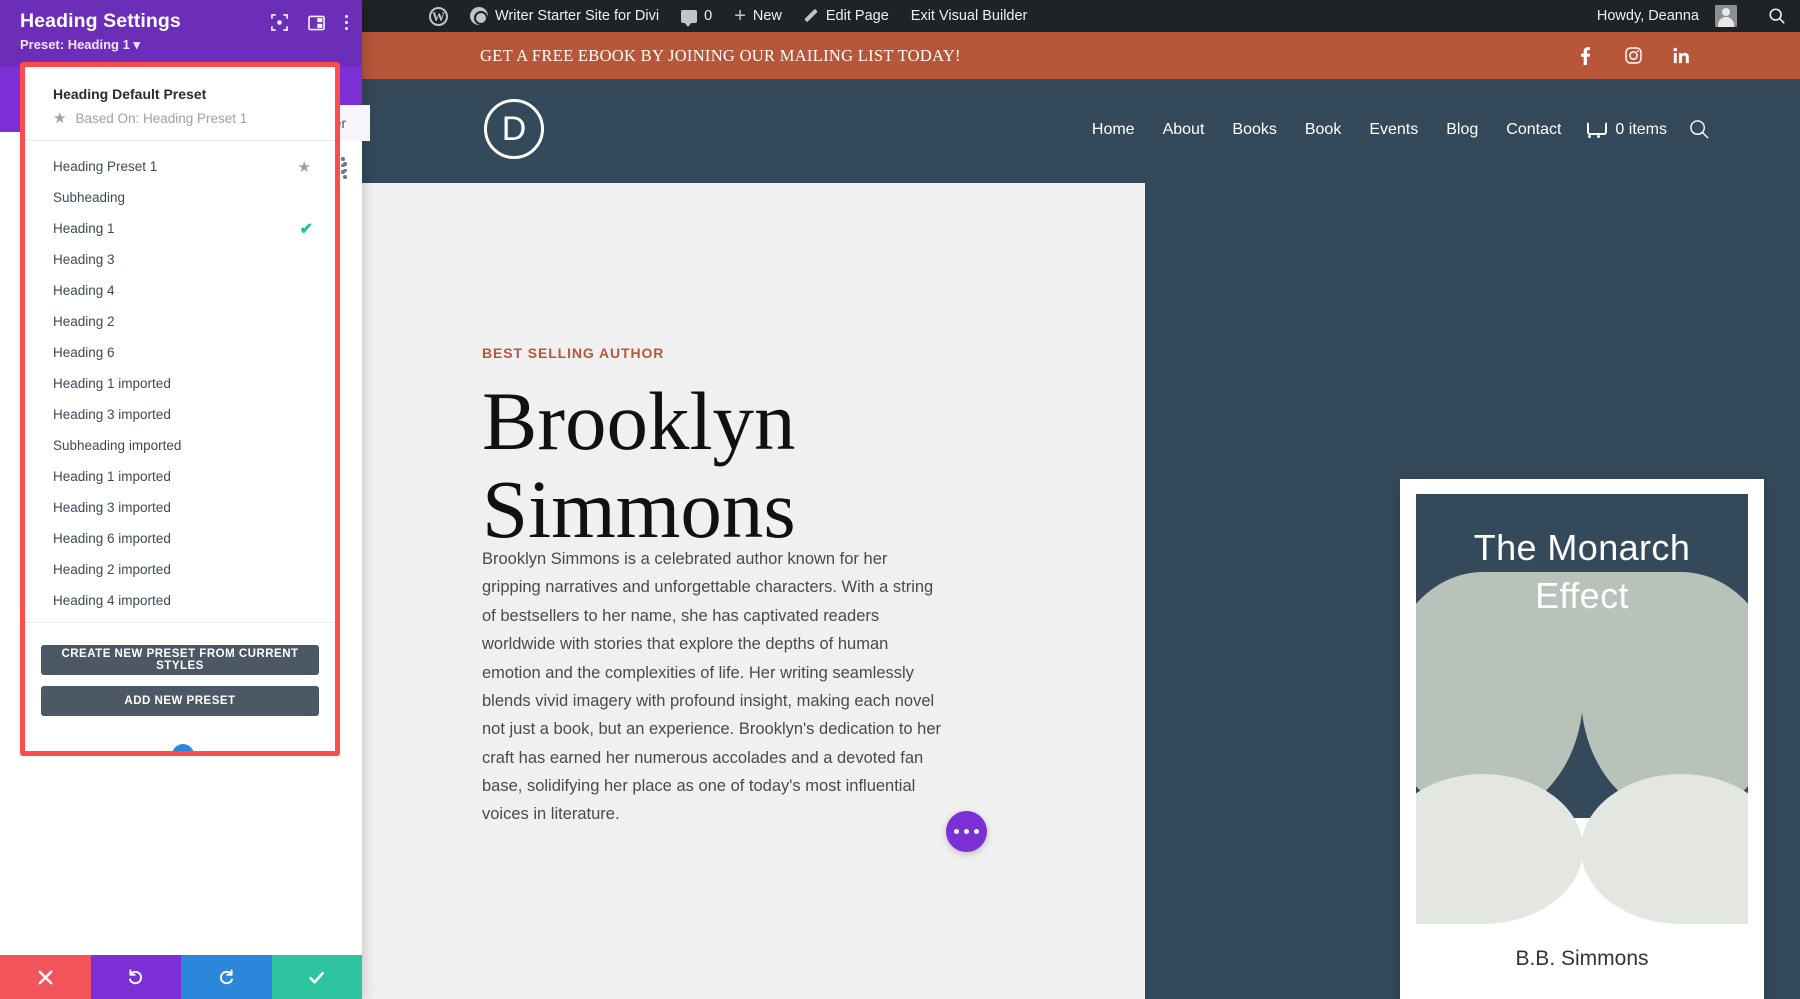  I want to click on wordpress-logo-icon: W, so click(438, 16).